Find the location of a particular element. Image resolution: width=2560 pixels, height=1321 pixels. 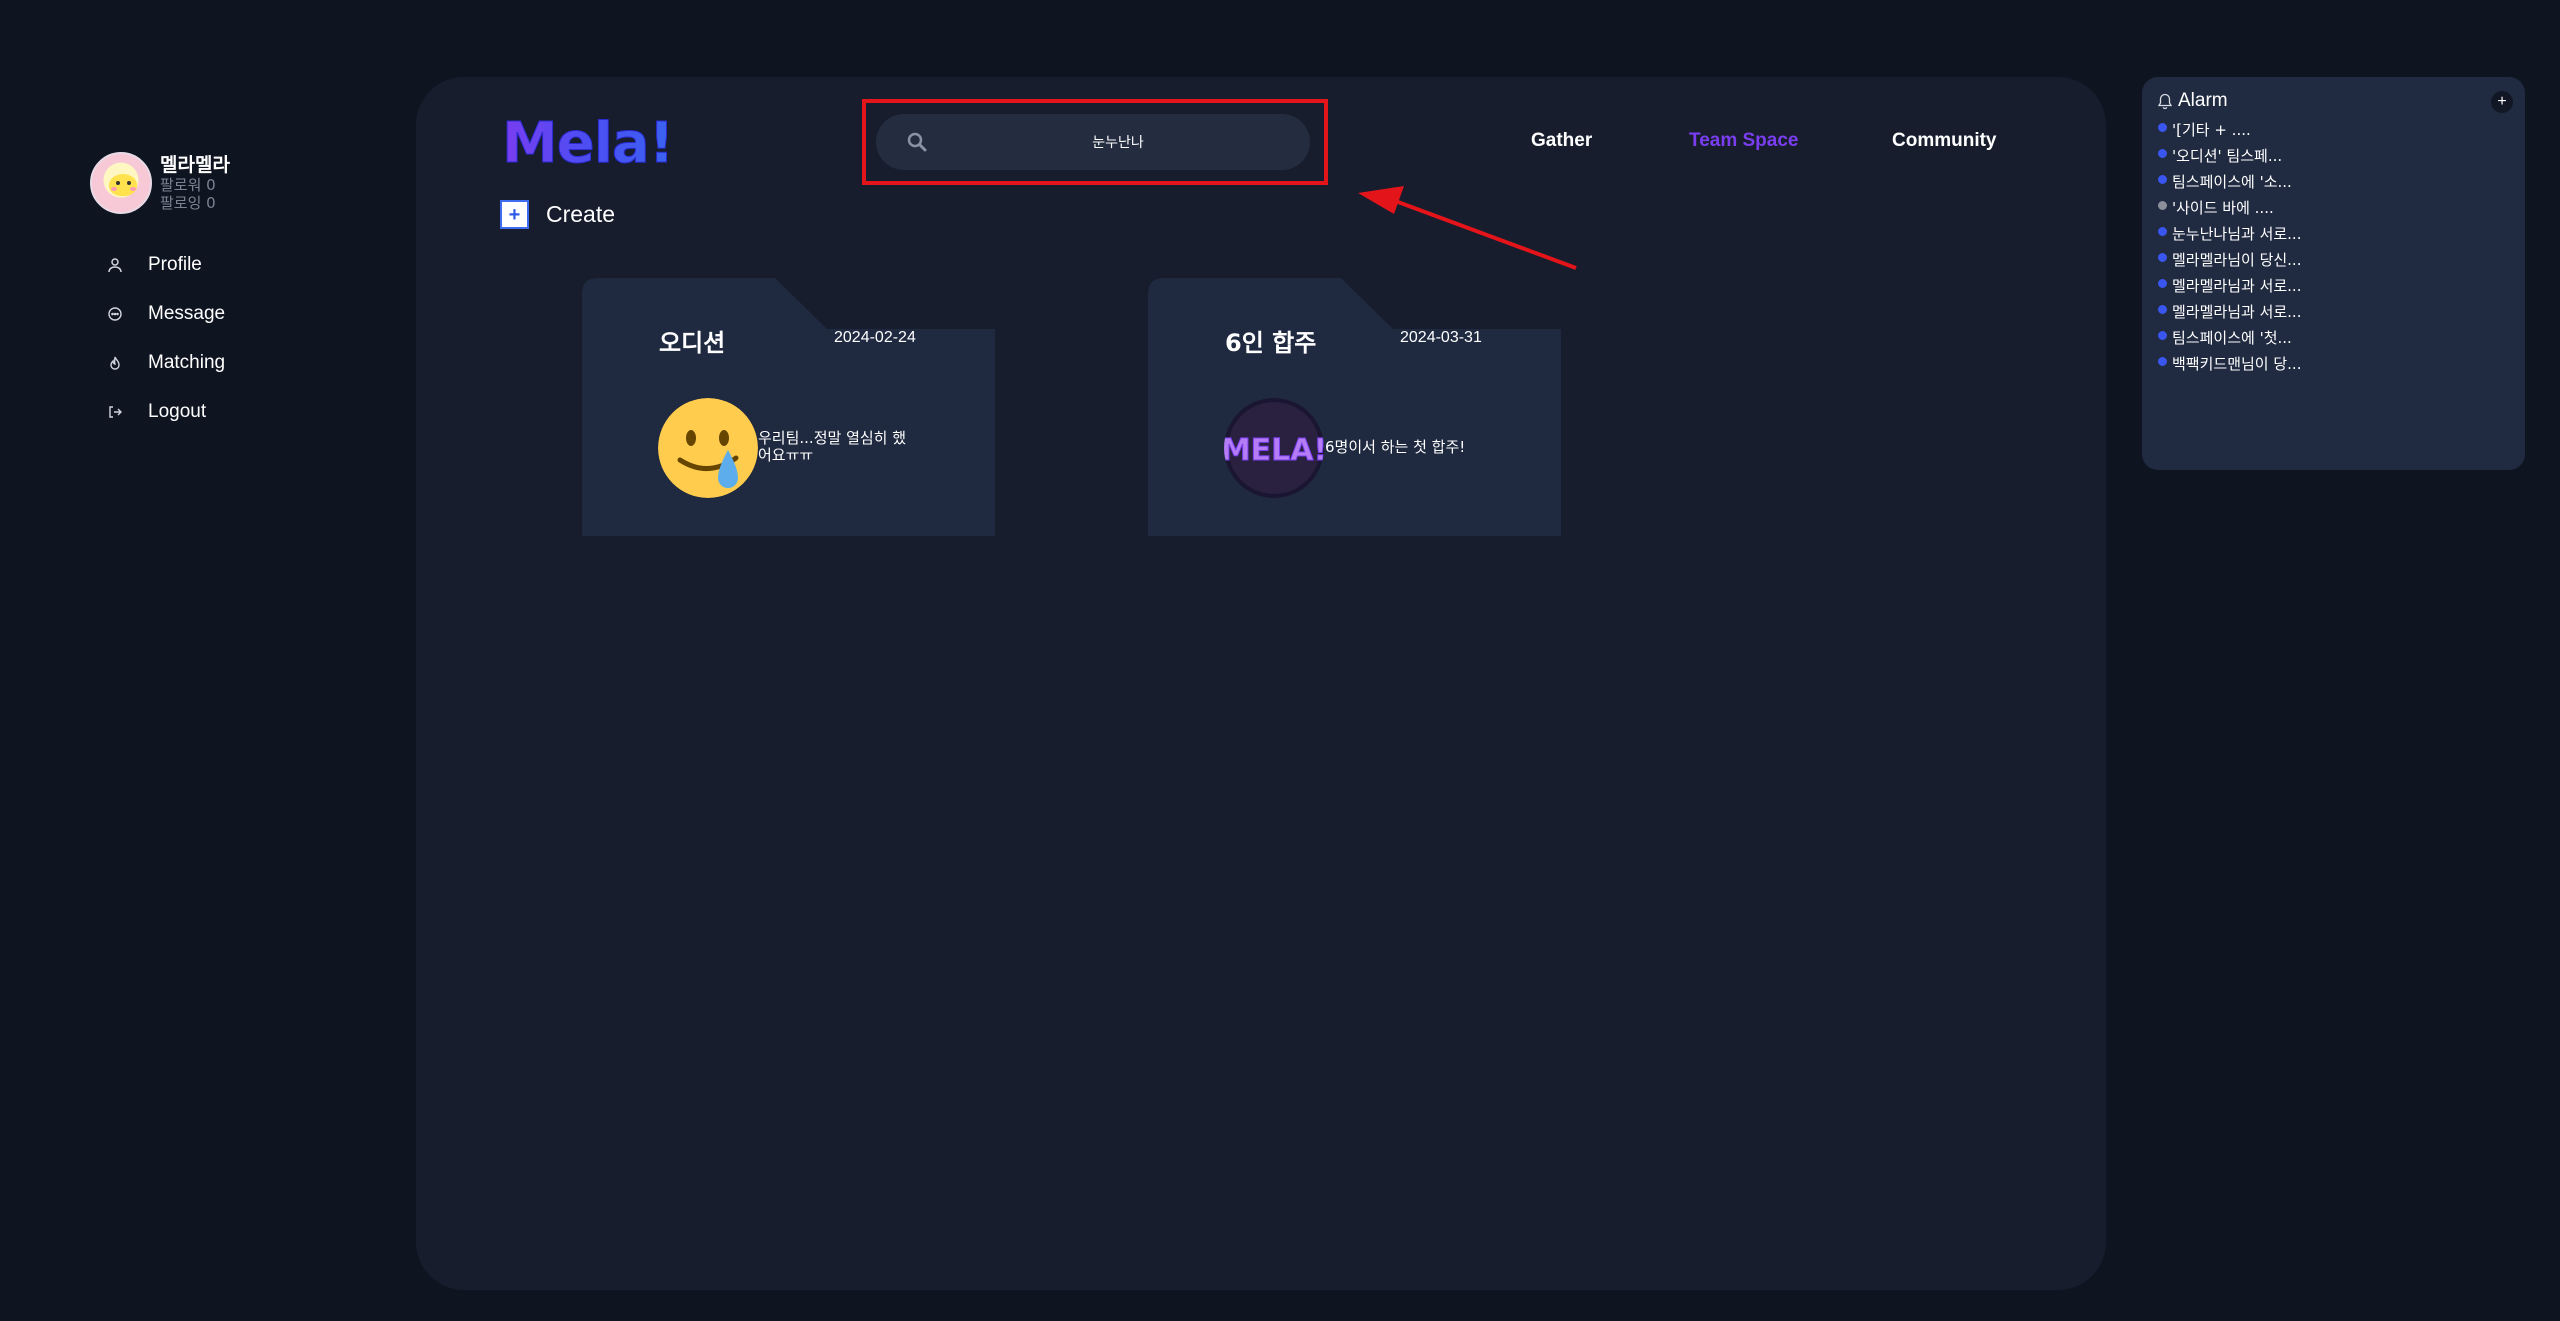

side-nav-message: Message is located at coordinates (164, 313).